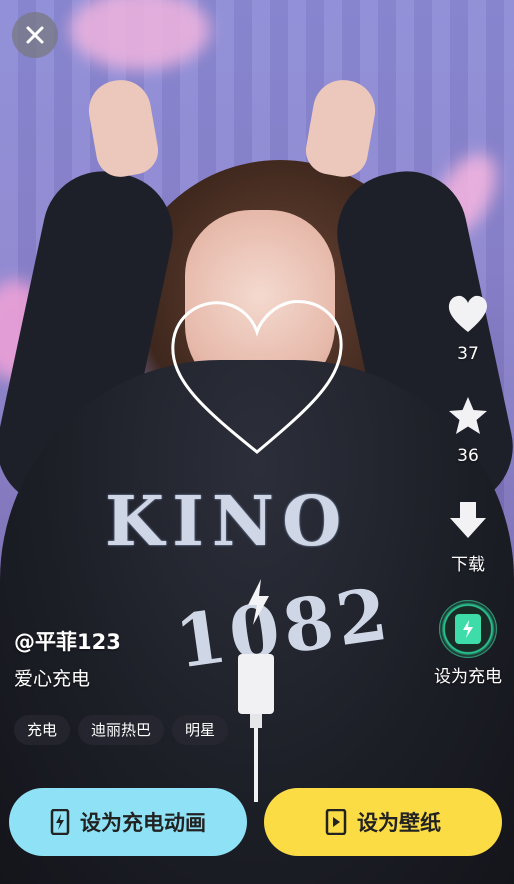  I want to click on charging-icon, so click(468, 629).